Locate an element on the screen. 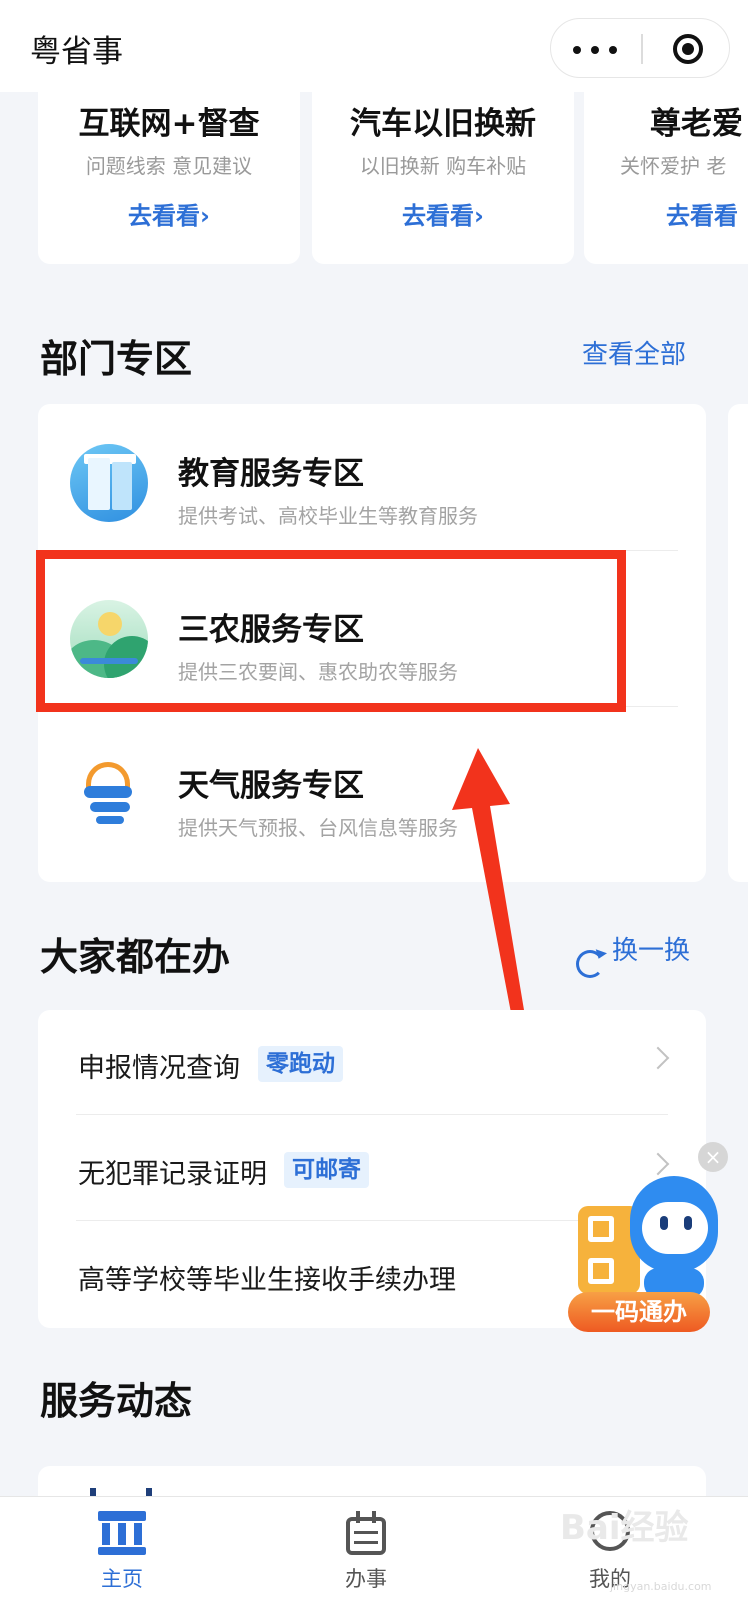 Image resolution: width=748 pixels, height=1600 pixels. tab-home: 主页 is located at coordinates (122, 1548).